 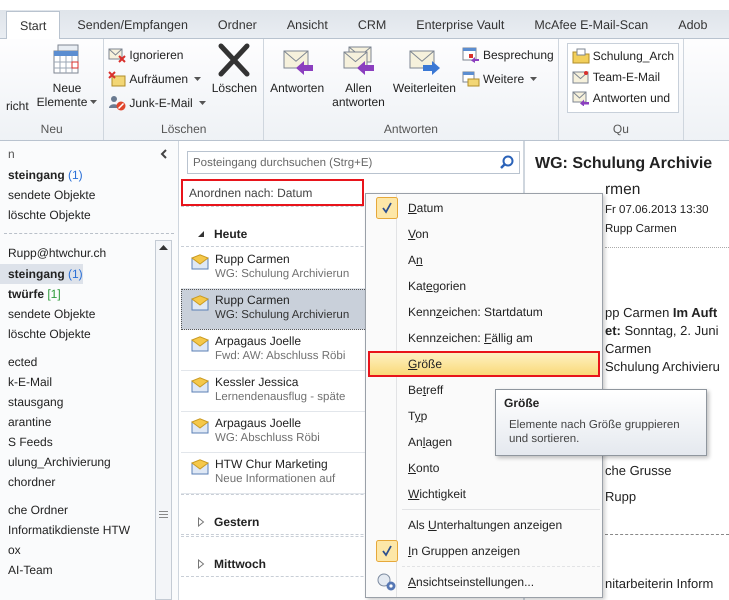 I want to click on message-text: rmen, so click(x=623, y=190).